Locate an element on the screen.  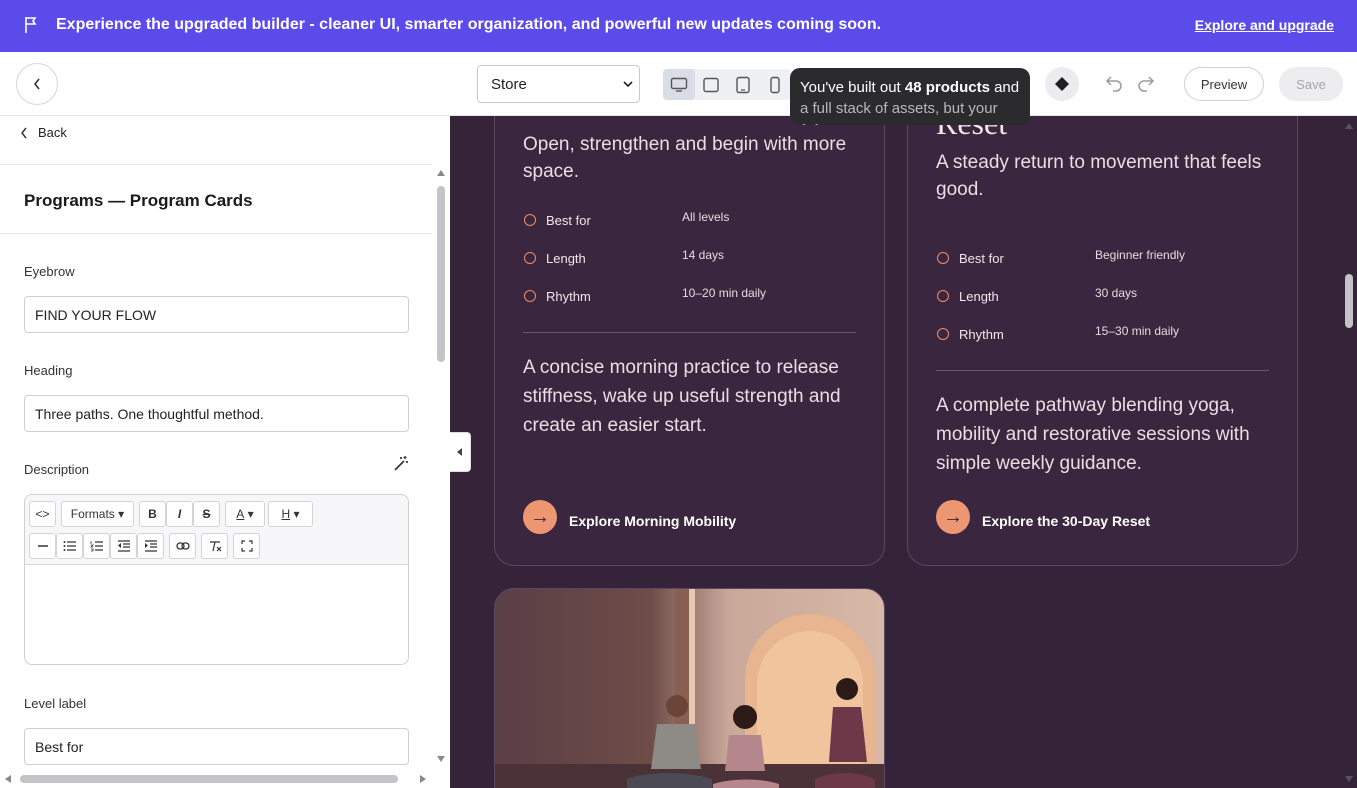
fullscreen-button is located at coordinates (246, 546).